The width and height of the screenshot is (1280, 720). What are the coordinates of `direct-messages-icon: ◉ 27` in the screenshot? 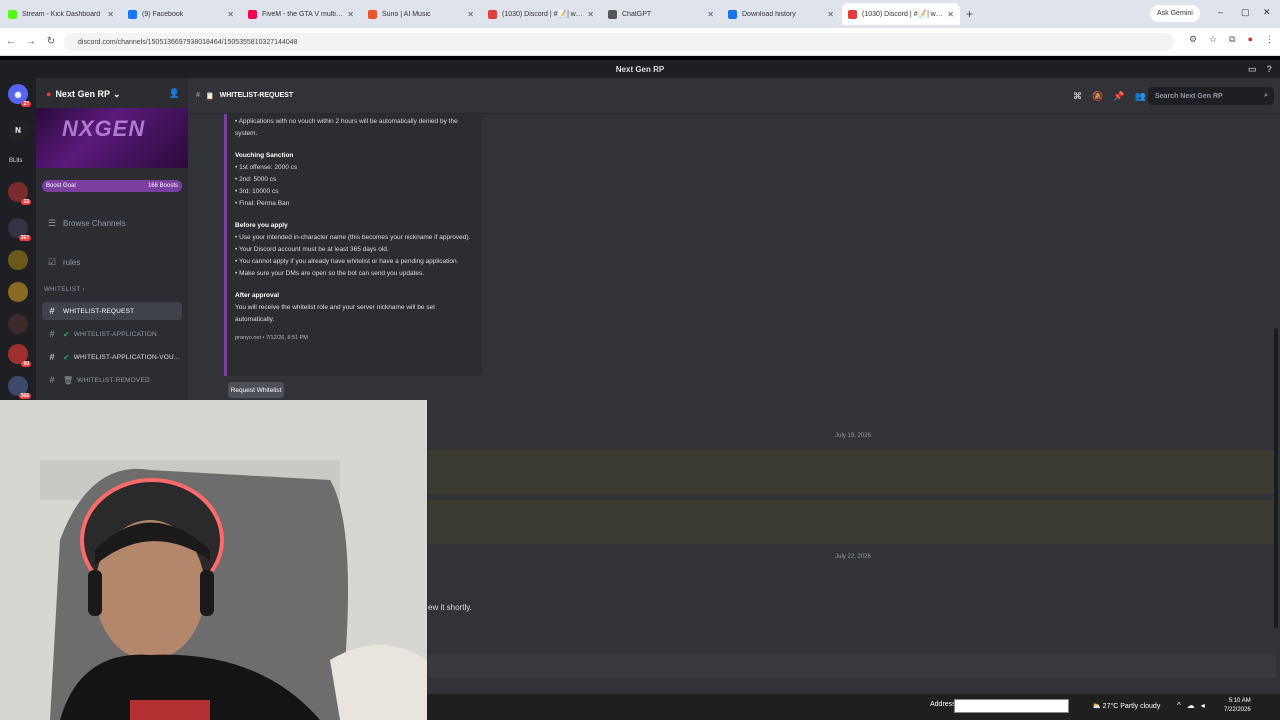 It's located at (19, 95).